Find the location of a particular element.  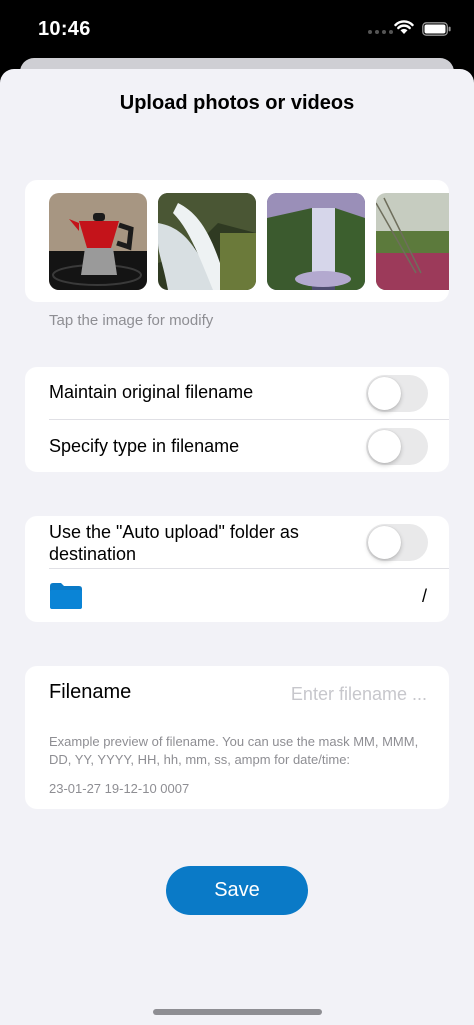

type-in-filename-toggle is located at coordinates (397, 446).